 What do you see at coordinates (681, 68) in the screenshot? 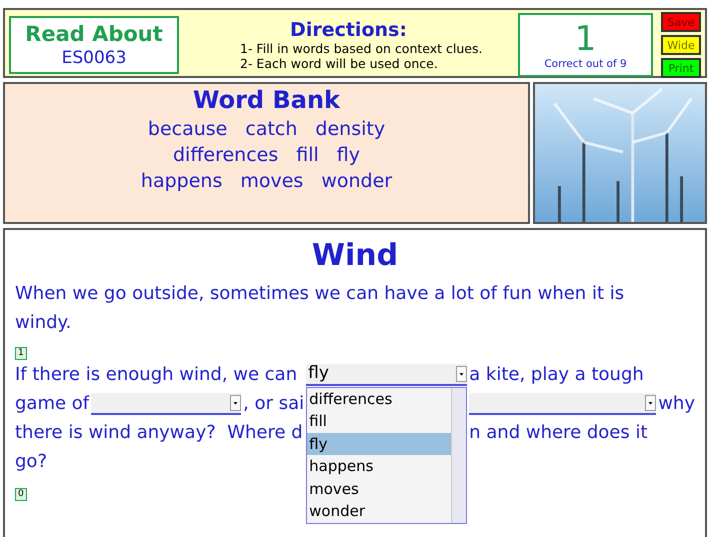
I see `toolbar-button: Print` at bounding box center [681, 68].